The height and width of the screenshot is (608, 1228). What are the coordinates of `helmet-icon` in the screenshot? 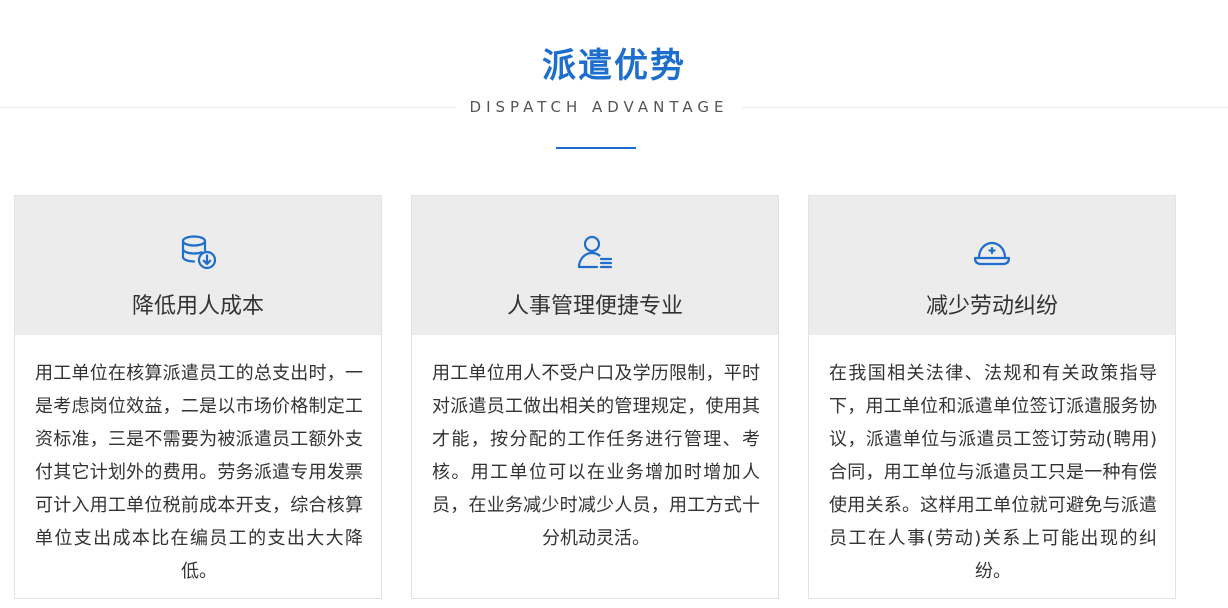 It's located at (992, 252).